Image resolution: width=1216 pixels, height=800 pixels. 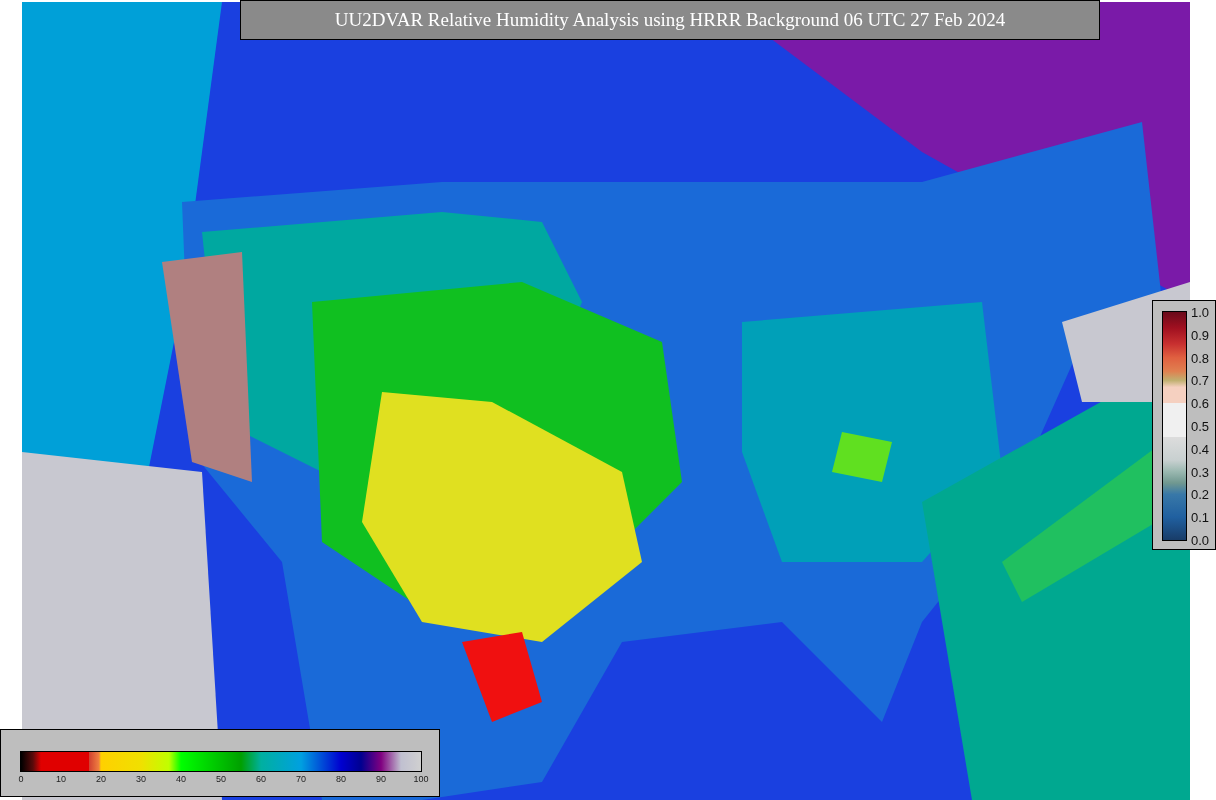 I want to click on tick-label: 0, so click(x=21, y=779).